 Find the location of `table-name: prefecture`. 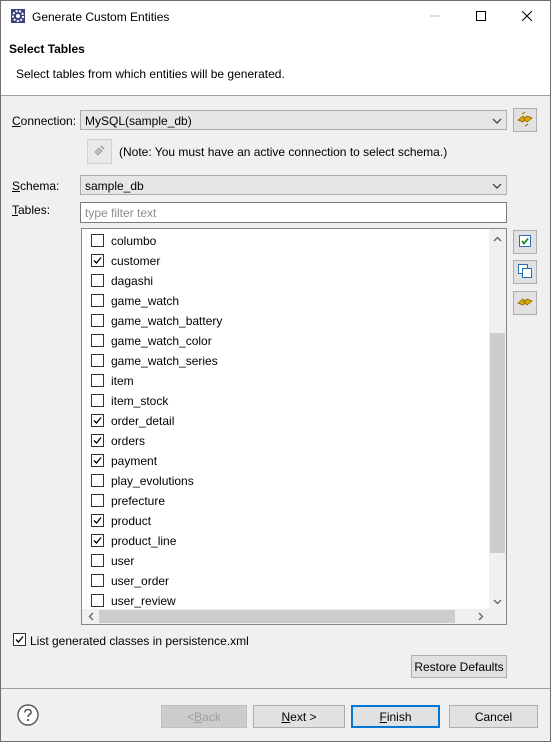

table-name: prefecture is located at coordinates (138, 501).